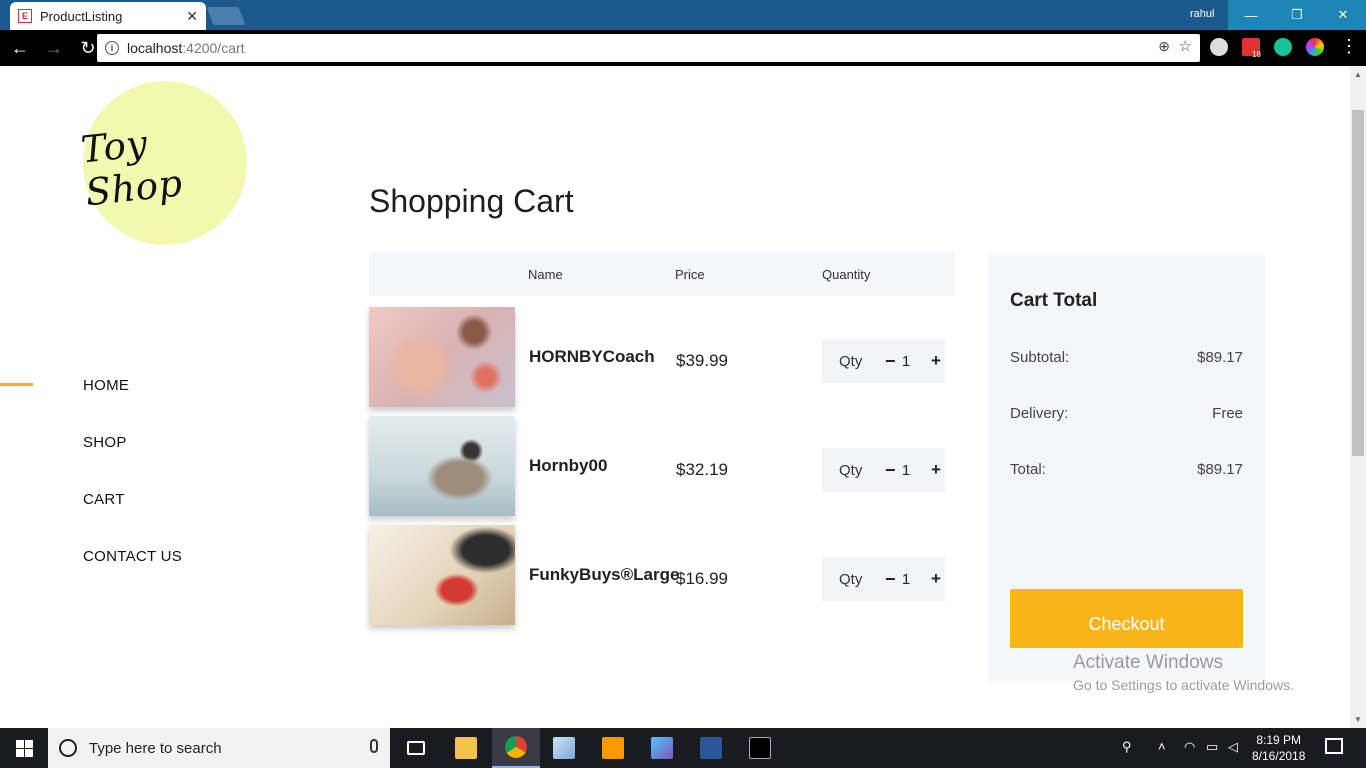 This screenshot has height=768, width=1366. I want to click on file-explorer-icon, so click(466, 748).